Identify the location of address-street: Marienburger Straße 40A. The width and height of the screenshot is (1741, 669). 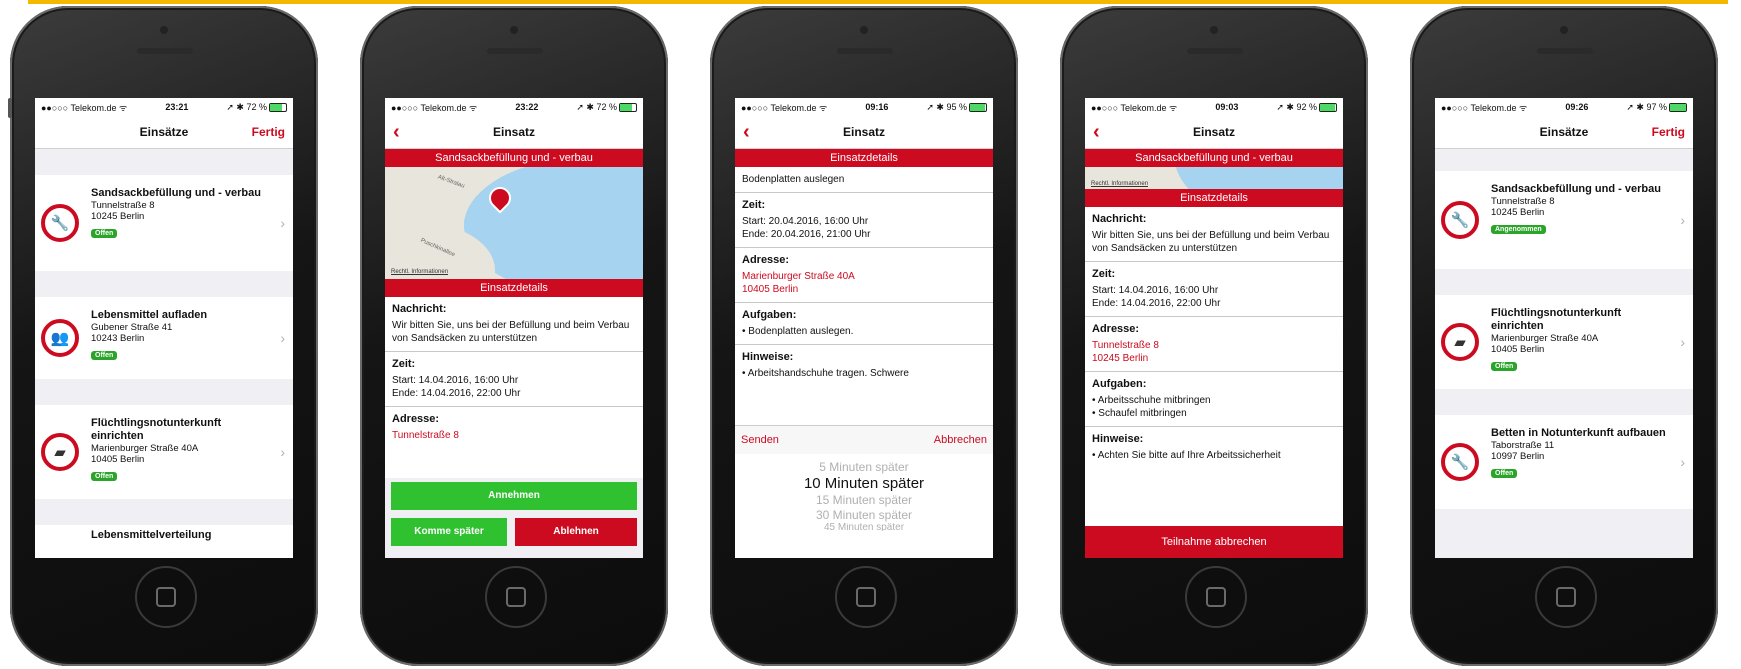
(864, 276).